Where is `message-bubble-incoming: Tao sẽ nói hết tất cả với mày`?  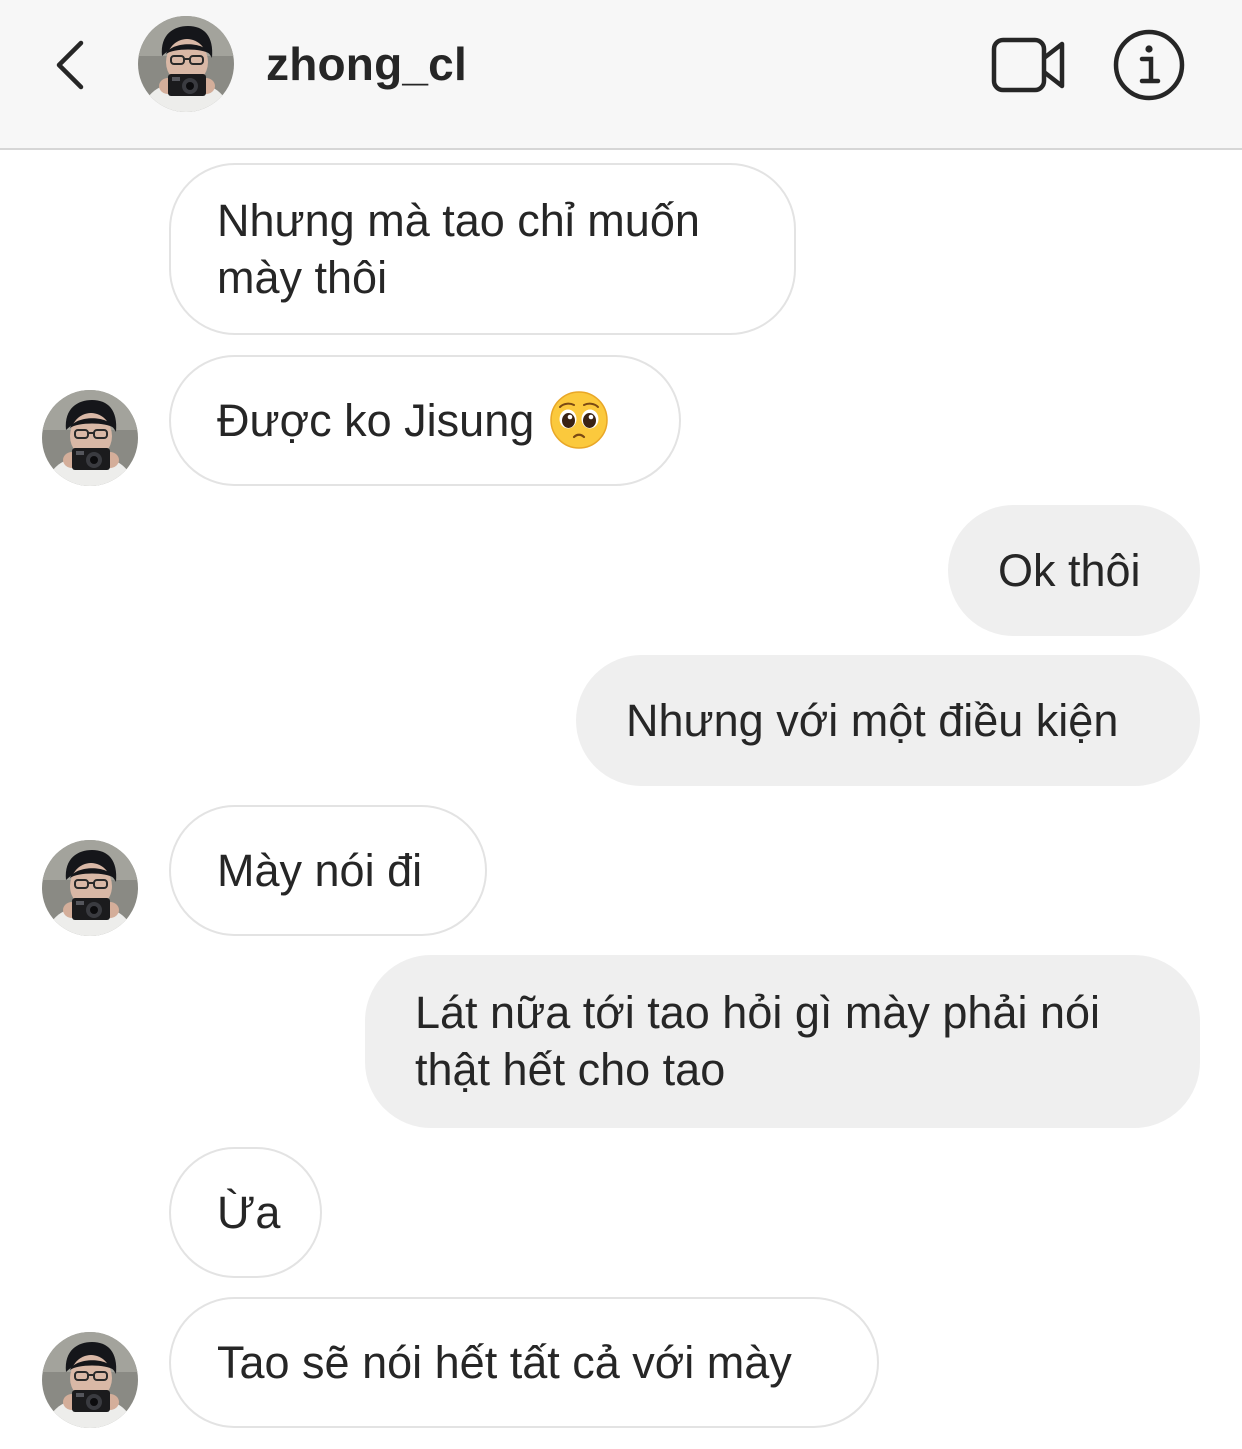 message-bubble-incoming: Tao sẽ nói hết tất cả với mày is located at coordinates (524, 1362).